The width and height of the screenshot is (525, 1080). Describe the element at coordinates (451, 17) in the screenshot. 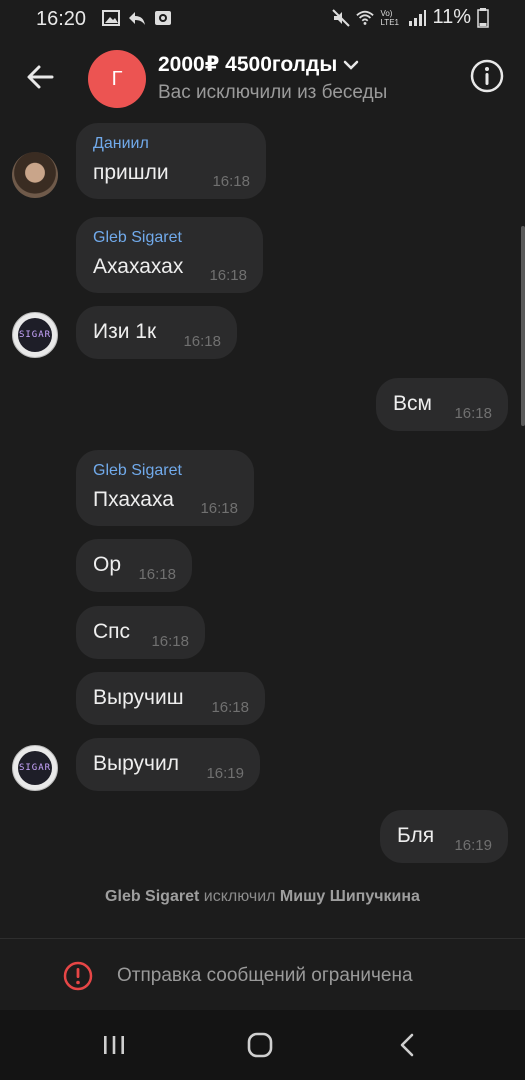

I see `battery-percent: 11%` at that location.